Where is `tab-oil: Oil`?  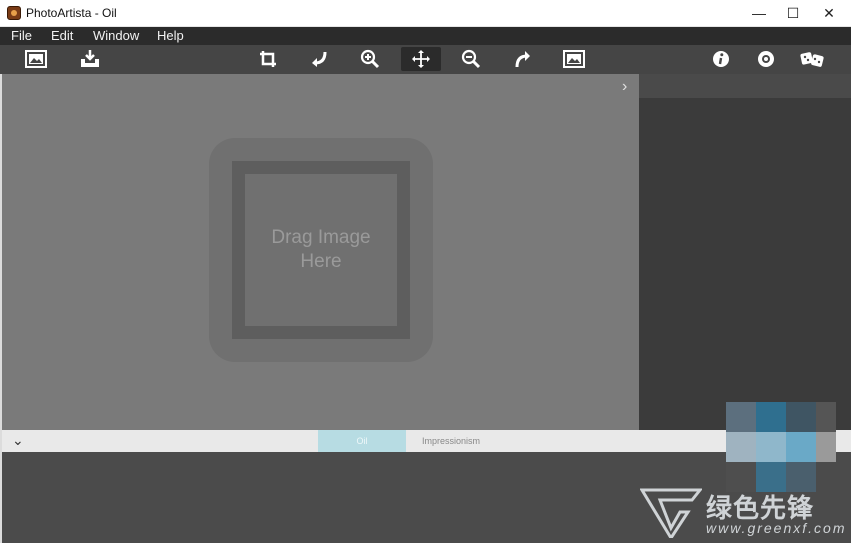
tab-oil: Oil is located at coordinates (362, 441).